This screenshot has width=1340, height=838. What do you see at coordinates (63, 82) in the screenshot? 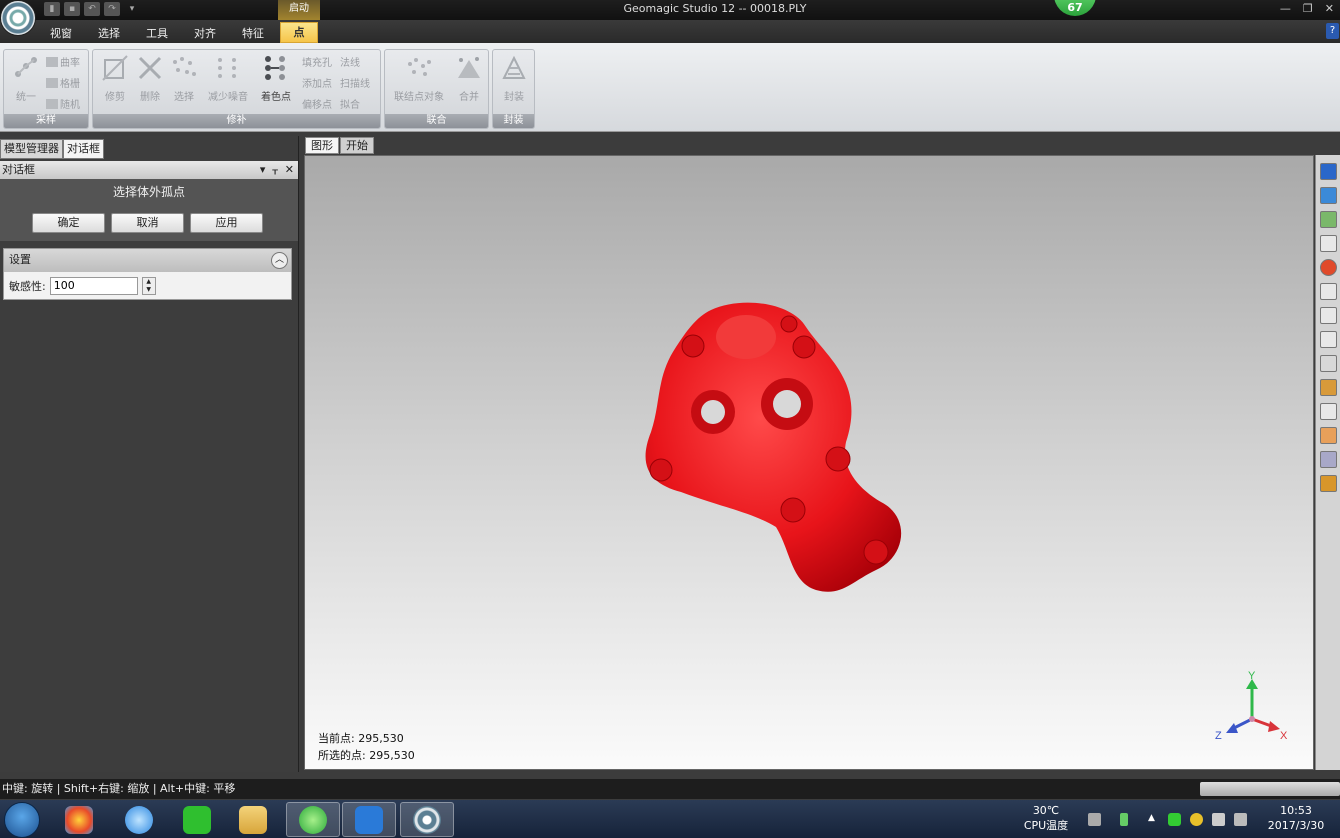
I see `grid-button: 格栅` at bounding box center [63, 82].